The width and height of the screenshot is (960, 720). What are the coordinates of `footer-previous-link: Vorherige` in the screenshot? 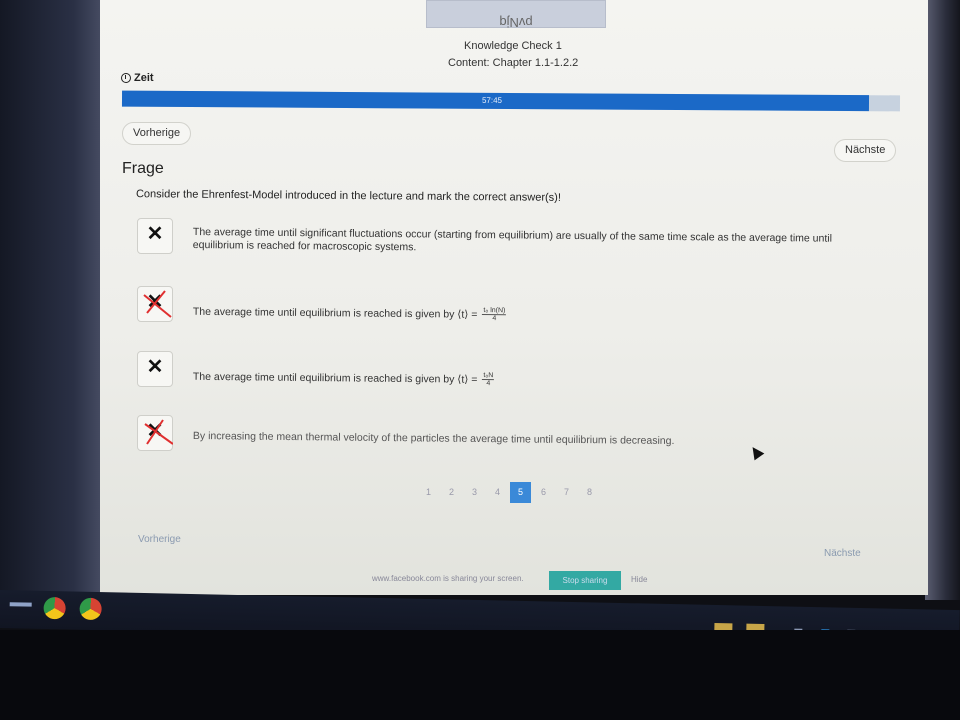 It's located at (159, 539).